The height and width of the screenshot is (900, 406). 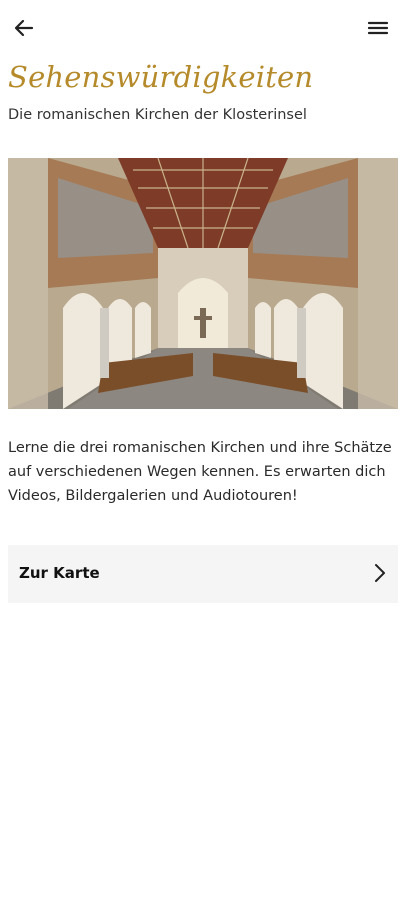 I want to click on map-link-label: Zur Karte, so click(x=59, y=573).